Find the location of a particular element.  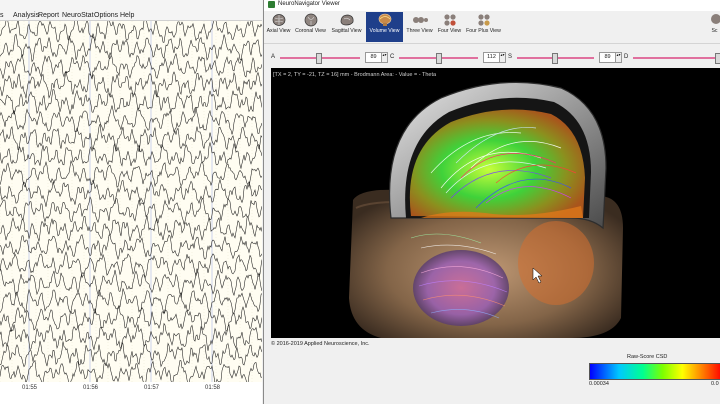

four-plus-view-button: Four Plus View is located at coordinates (483, 27).